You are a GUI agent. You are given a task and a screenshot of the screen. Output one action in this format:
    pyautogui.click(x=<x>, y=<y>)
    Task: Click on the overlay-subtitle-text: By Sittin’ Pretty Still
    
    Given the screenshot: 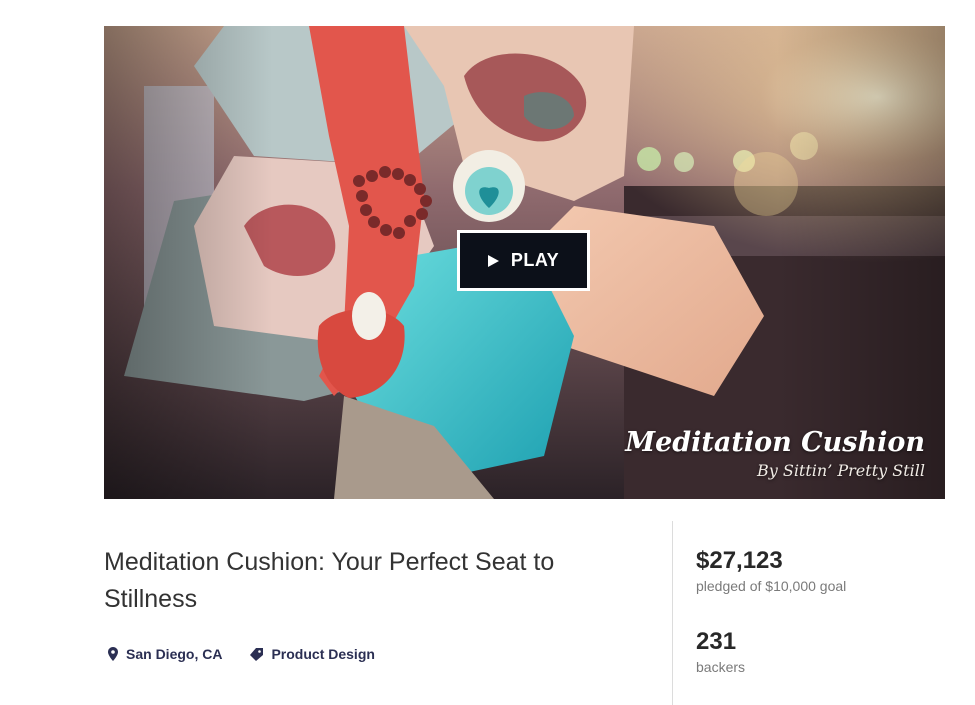 What is the action you would take?
    pyautogui.click(x=840, y=470)
    